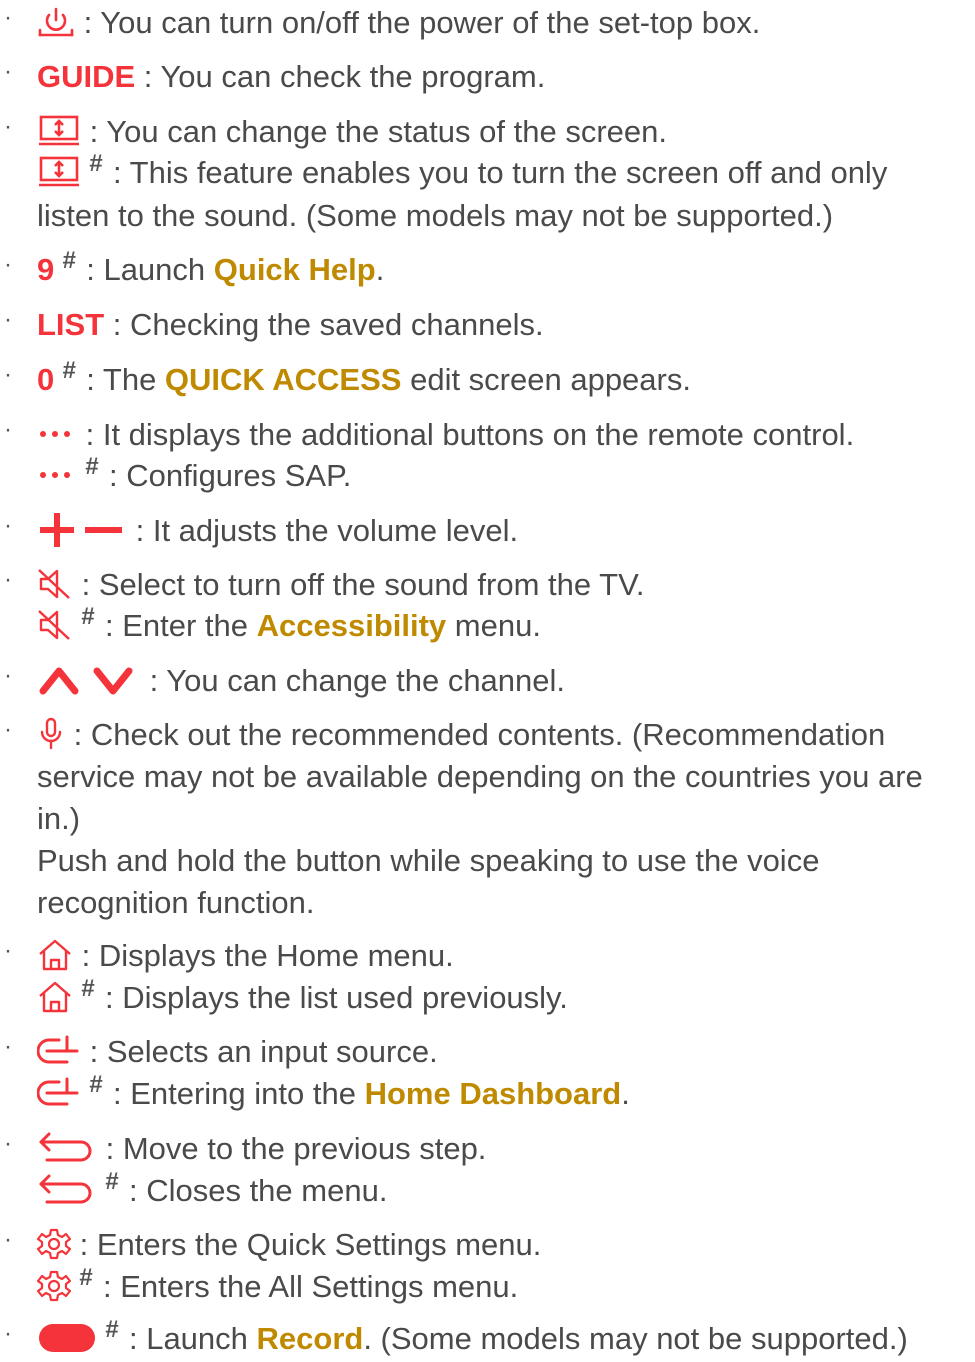 The image size is (975, 1362). I want to click on item-text: in.), so click(59, 818).